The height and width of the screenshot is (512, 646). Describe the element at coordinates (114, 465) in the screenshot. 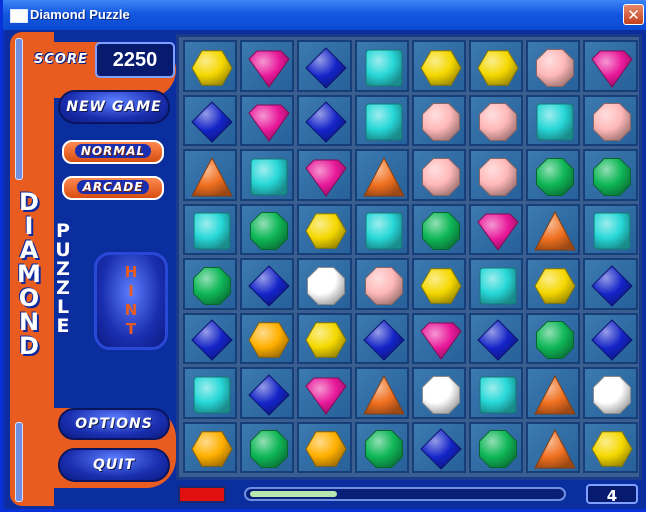

I see `quit-button: QUIT` at that location.